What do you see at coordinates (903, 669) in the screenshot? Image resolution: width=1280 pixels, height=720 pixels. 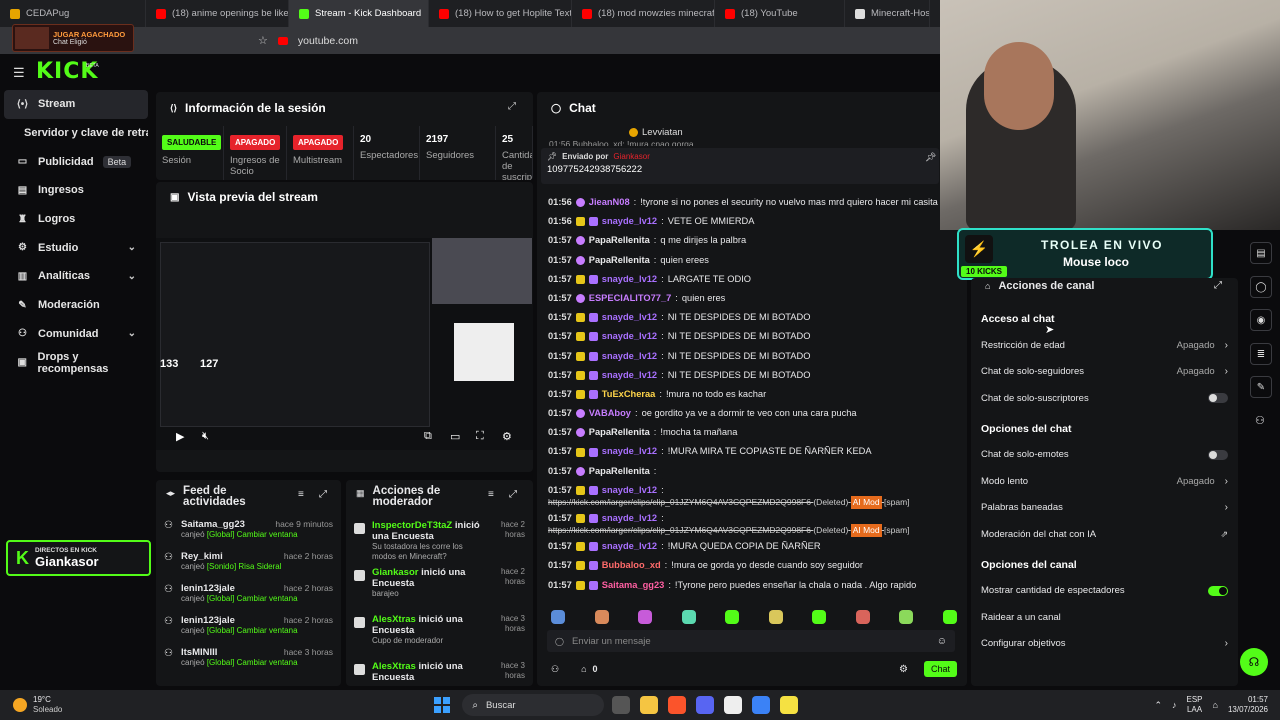 I see `chat-settings-icon: ⚙` at bounding box center [903, 669].